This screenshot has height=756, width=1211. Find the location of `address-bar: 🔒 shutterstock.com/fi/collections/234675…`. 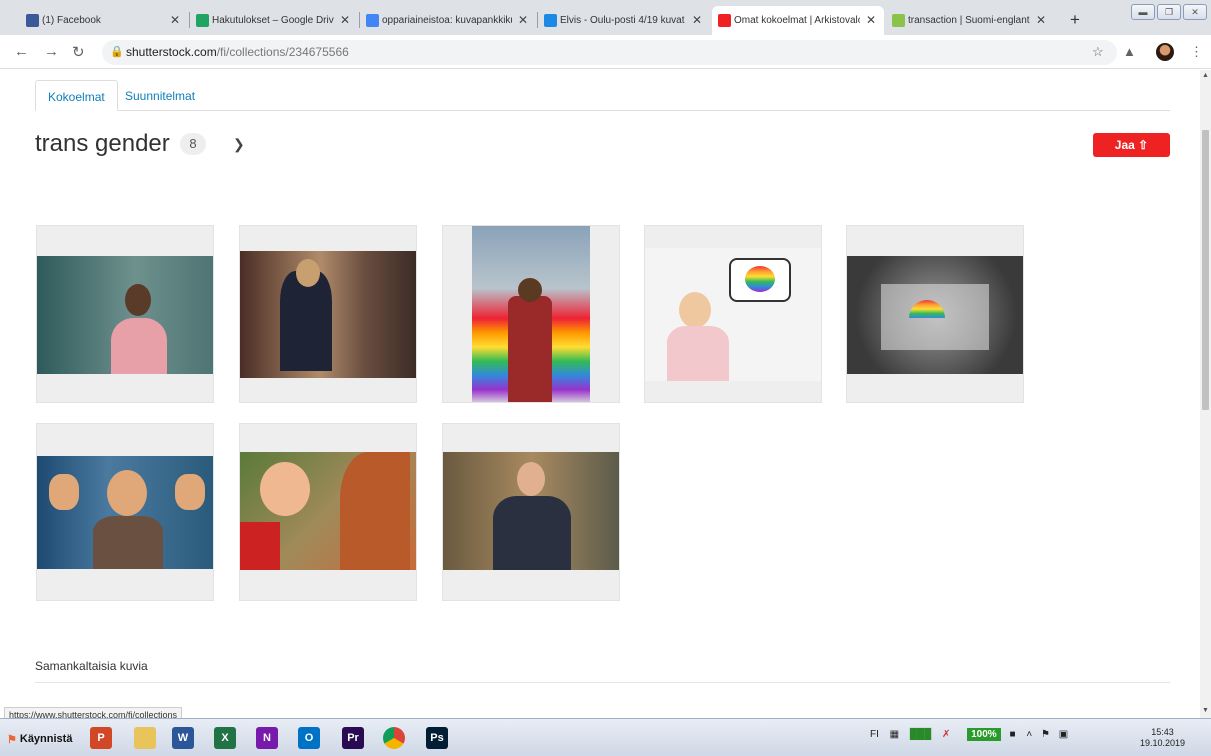

address-bar: 🔒 shutterstock.com/fi/collections/234675… is located at coordinates (609, 52).